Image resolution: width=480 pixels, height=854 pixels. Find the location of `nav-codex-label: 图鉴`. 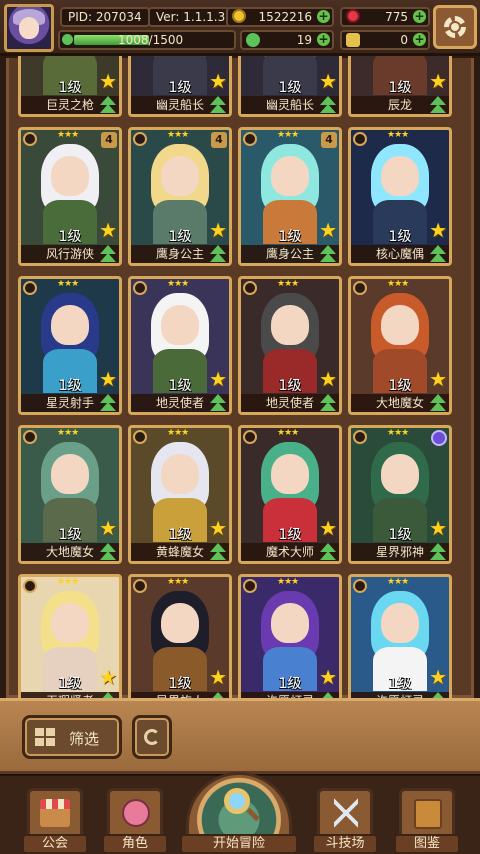

nav-codex-label: 图鉴 is located at coordinates (427, 844).